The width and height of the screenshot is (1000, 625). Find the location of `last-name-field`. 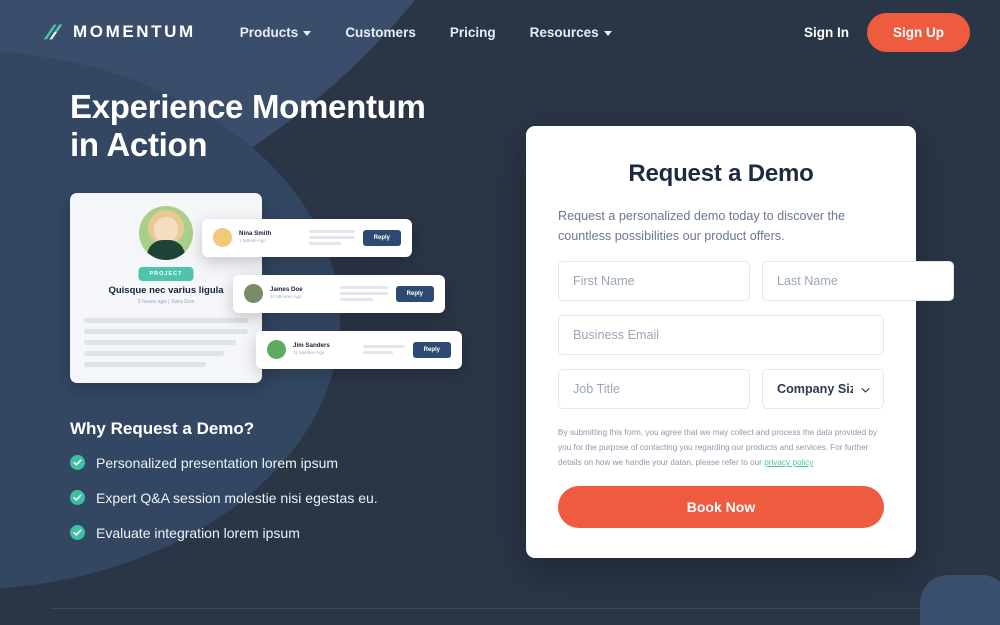

last-name-field is located at coordinates (858, 280).